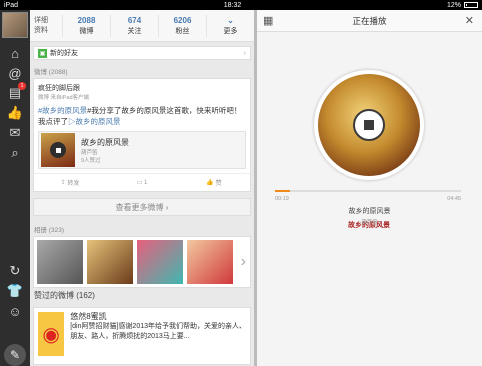  I want to click on player-title: 正在播放, so click(369, 20).